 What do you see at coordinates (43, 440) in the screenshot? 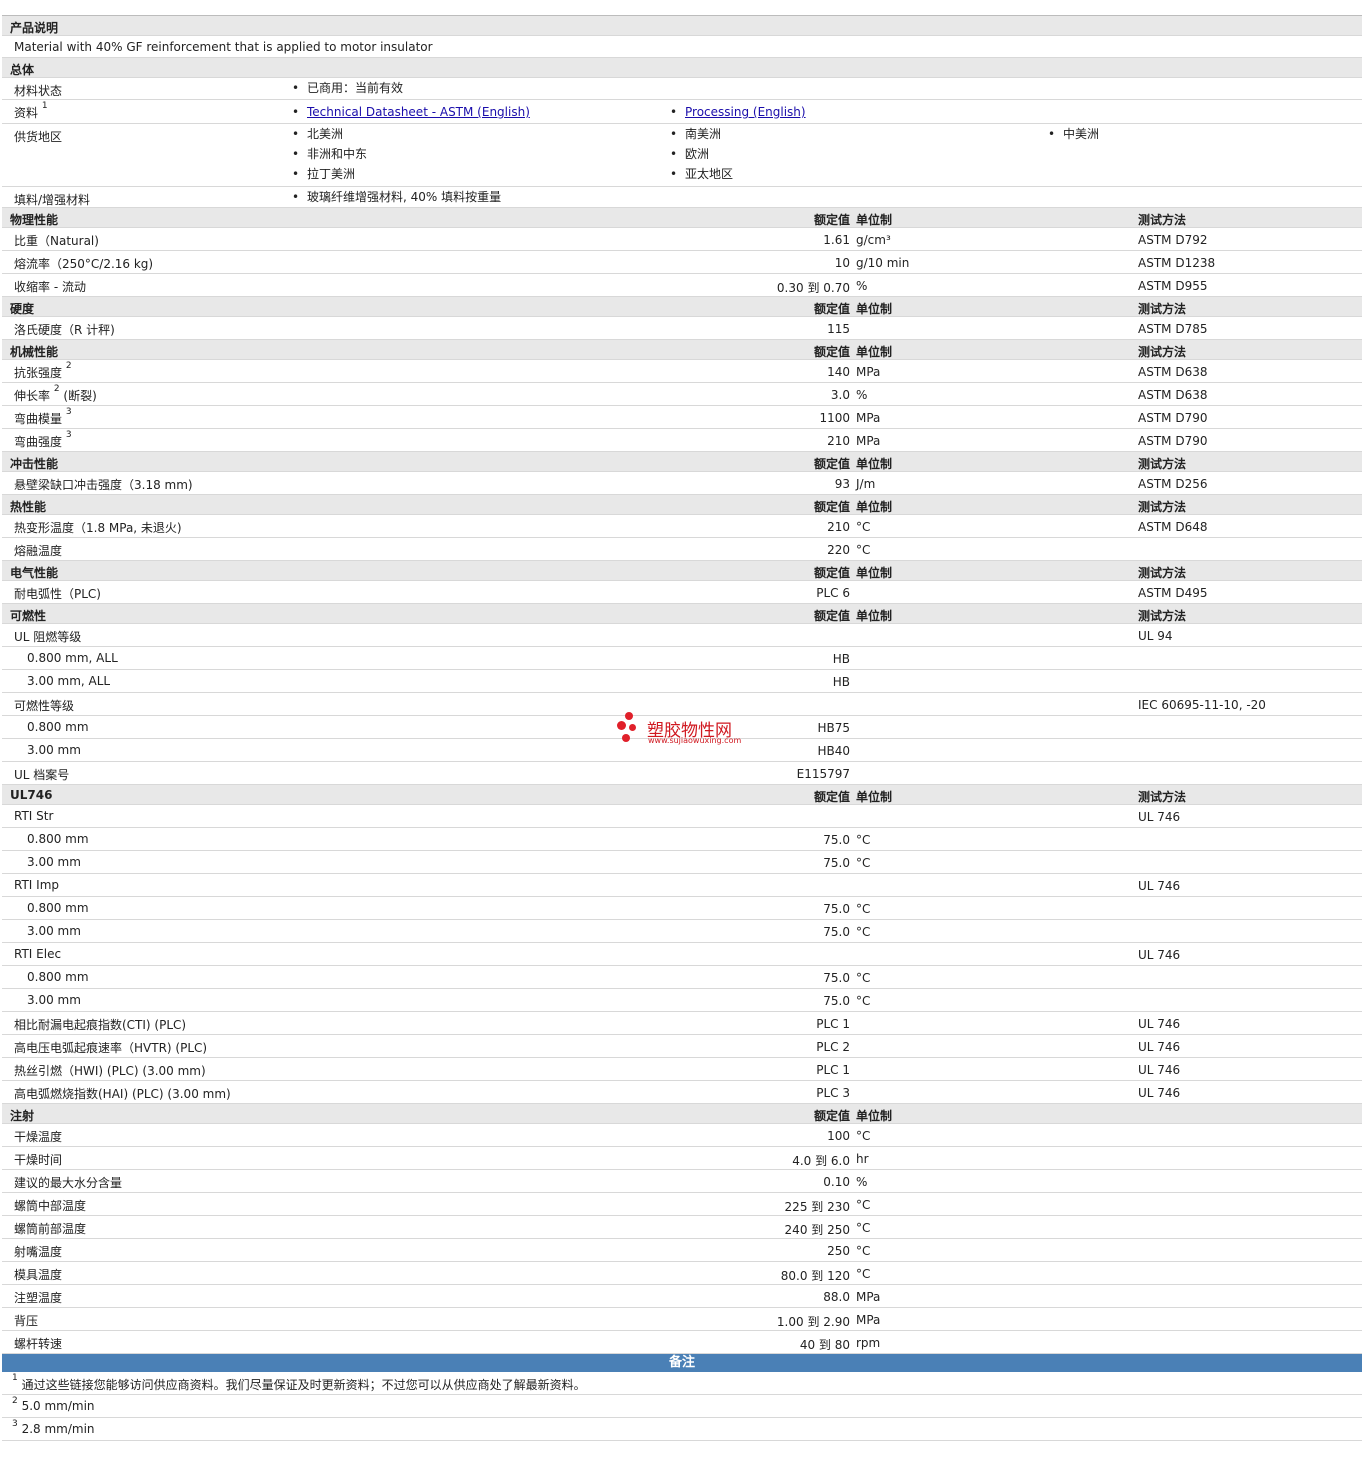
I see `property-label: 弯曲强度 3` at bounding box center [43, 440].